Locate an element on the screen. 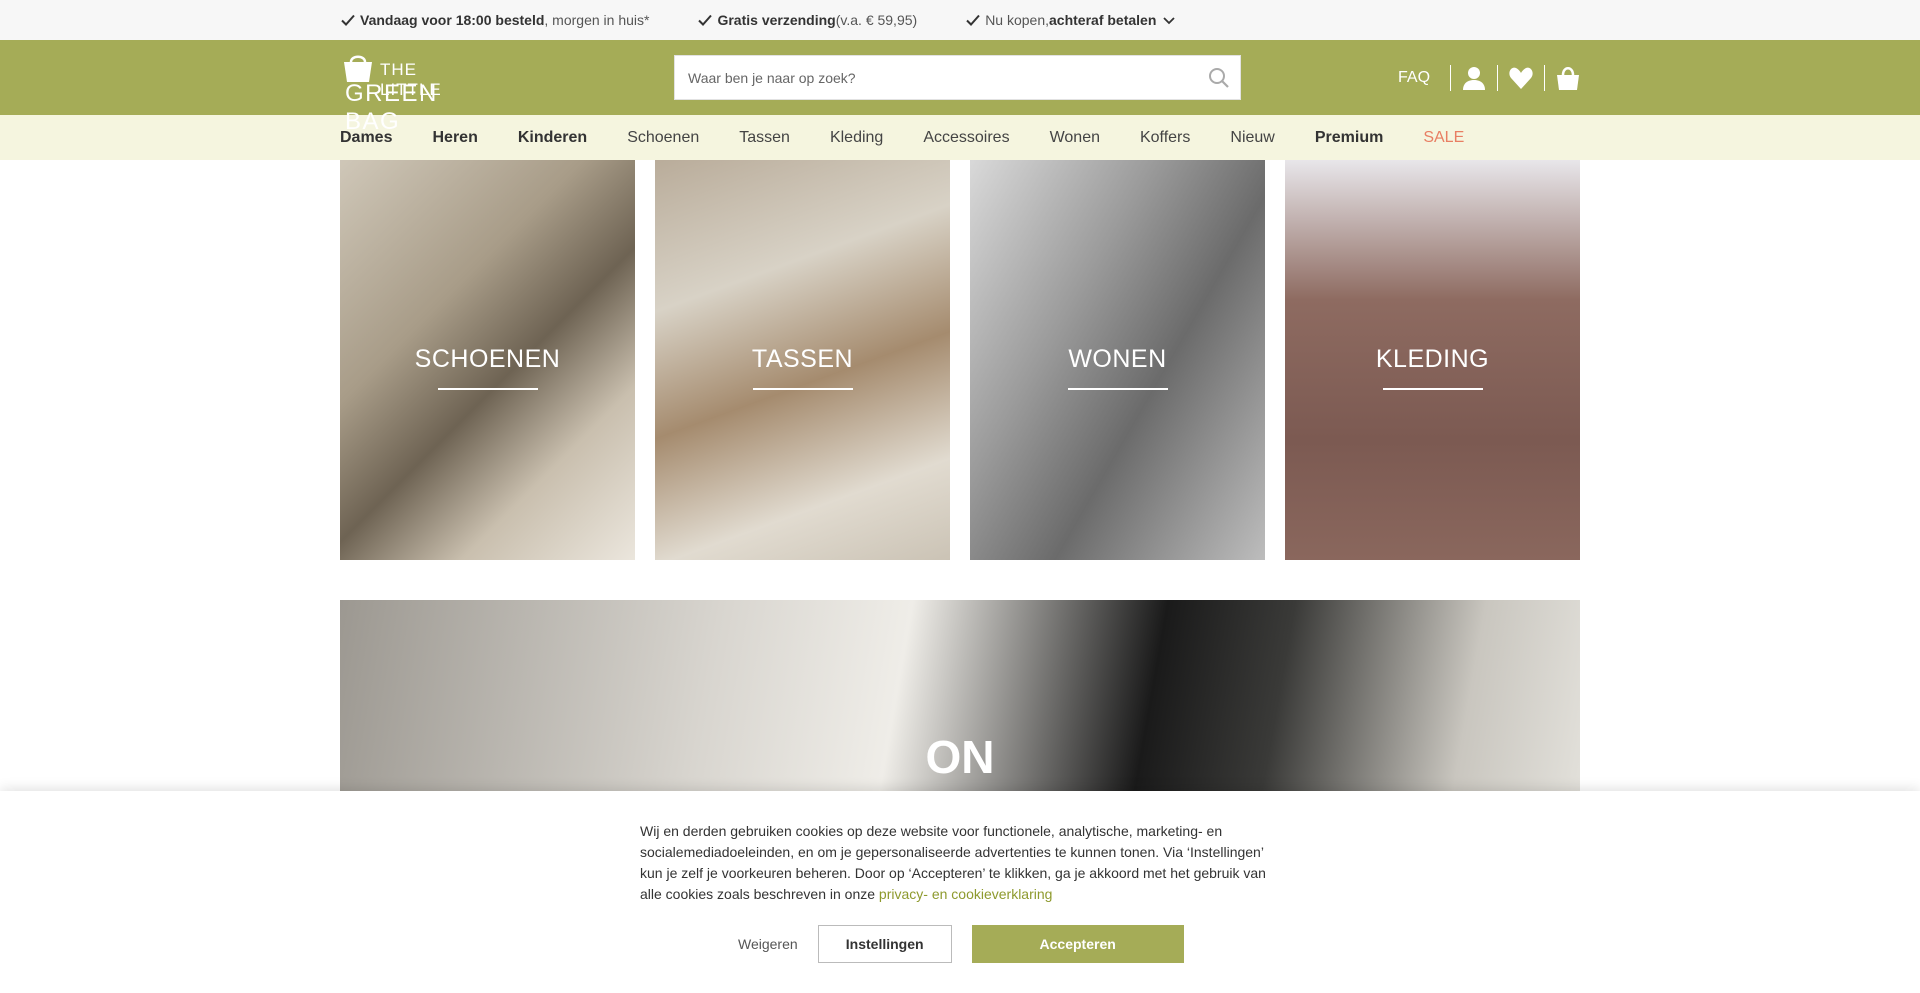 The image size is (1920, 993). nav-item-accessoires: Accessoires is located at coordinates (966, 138).